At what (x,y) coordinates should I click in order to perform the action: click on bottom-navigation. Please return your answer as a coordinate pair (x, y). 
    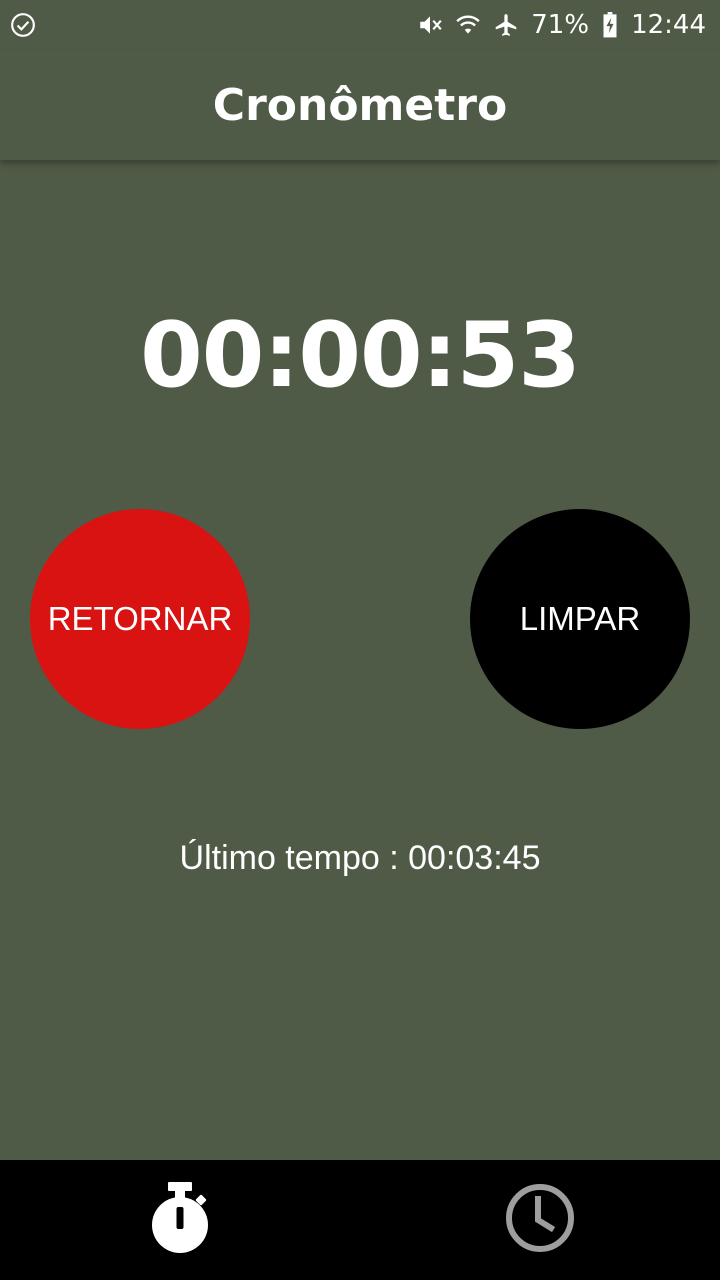
    Looking at the image, I should click on (360, 1220).